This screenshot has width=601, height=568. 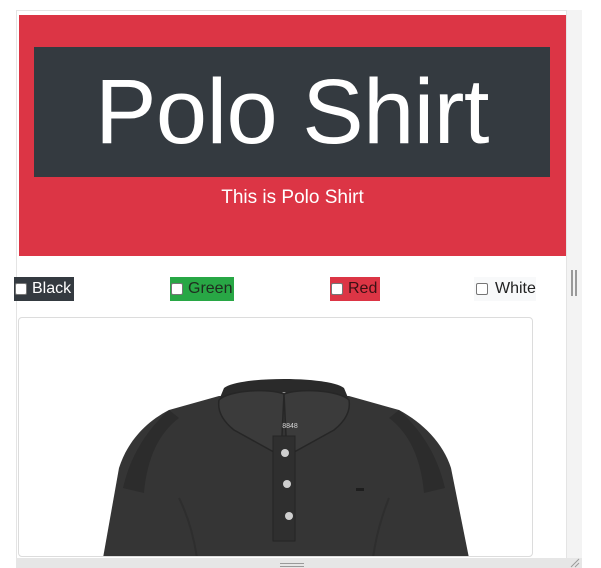 What do you see at coordinates (360, 489) in the screenshot?
I see `chest-logo` at bounding box center [360, 489].